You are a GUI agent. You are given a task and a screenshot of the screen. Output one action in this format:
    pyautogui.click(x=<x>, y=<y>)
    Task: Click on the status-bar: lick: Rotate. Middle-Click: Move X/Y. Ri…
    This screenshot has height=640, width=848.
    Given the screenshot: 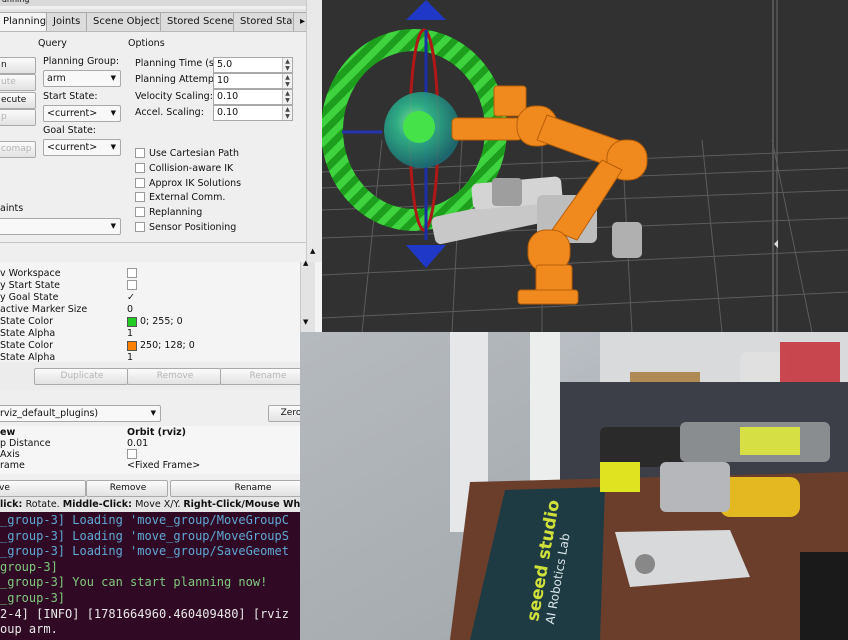 What is the action you would take?
    pyautogui.click(x=150, y=504)
    